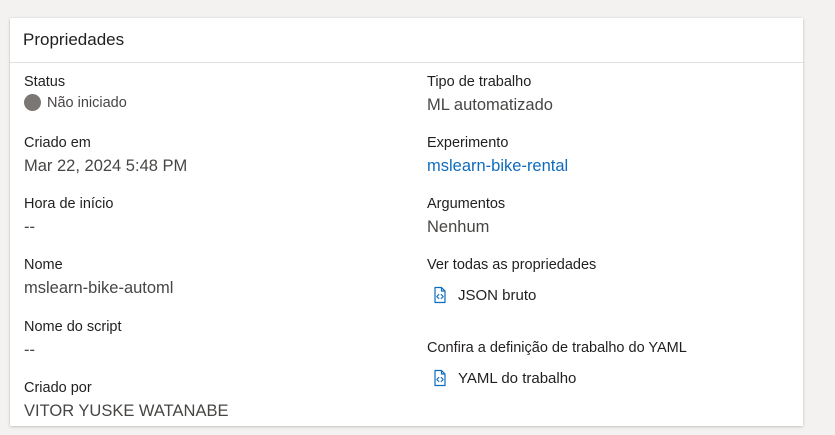 The height and width of the screenshot is (435, 835). I want to click on card-title: Propriedades, so click(406, 40).